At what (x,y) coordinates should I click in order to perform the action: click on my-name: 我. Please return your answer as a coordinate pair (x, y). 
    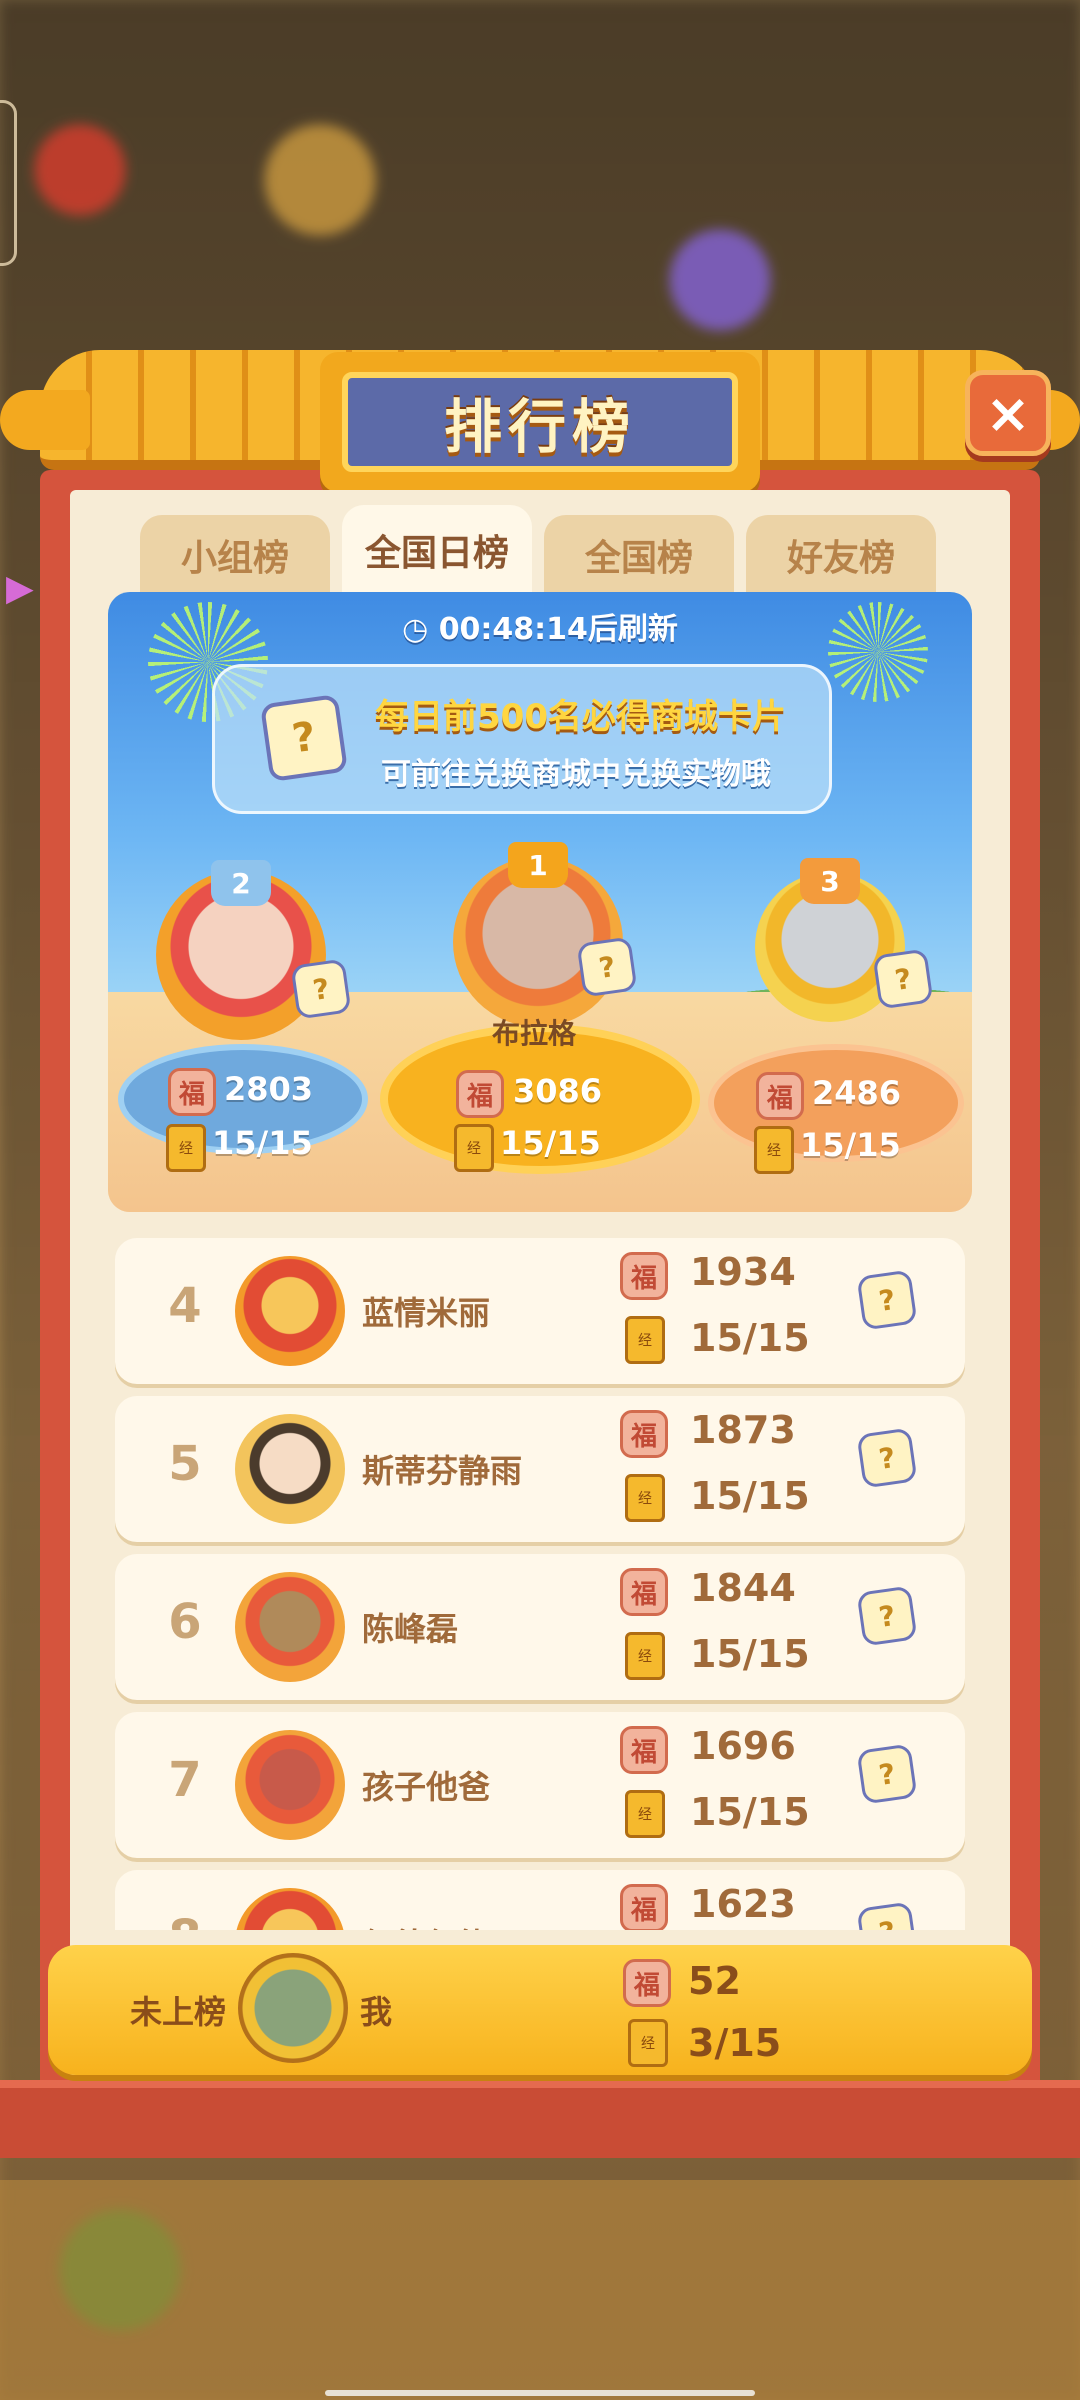
    Looking at the image, I should click on (376, 2012).